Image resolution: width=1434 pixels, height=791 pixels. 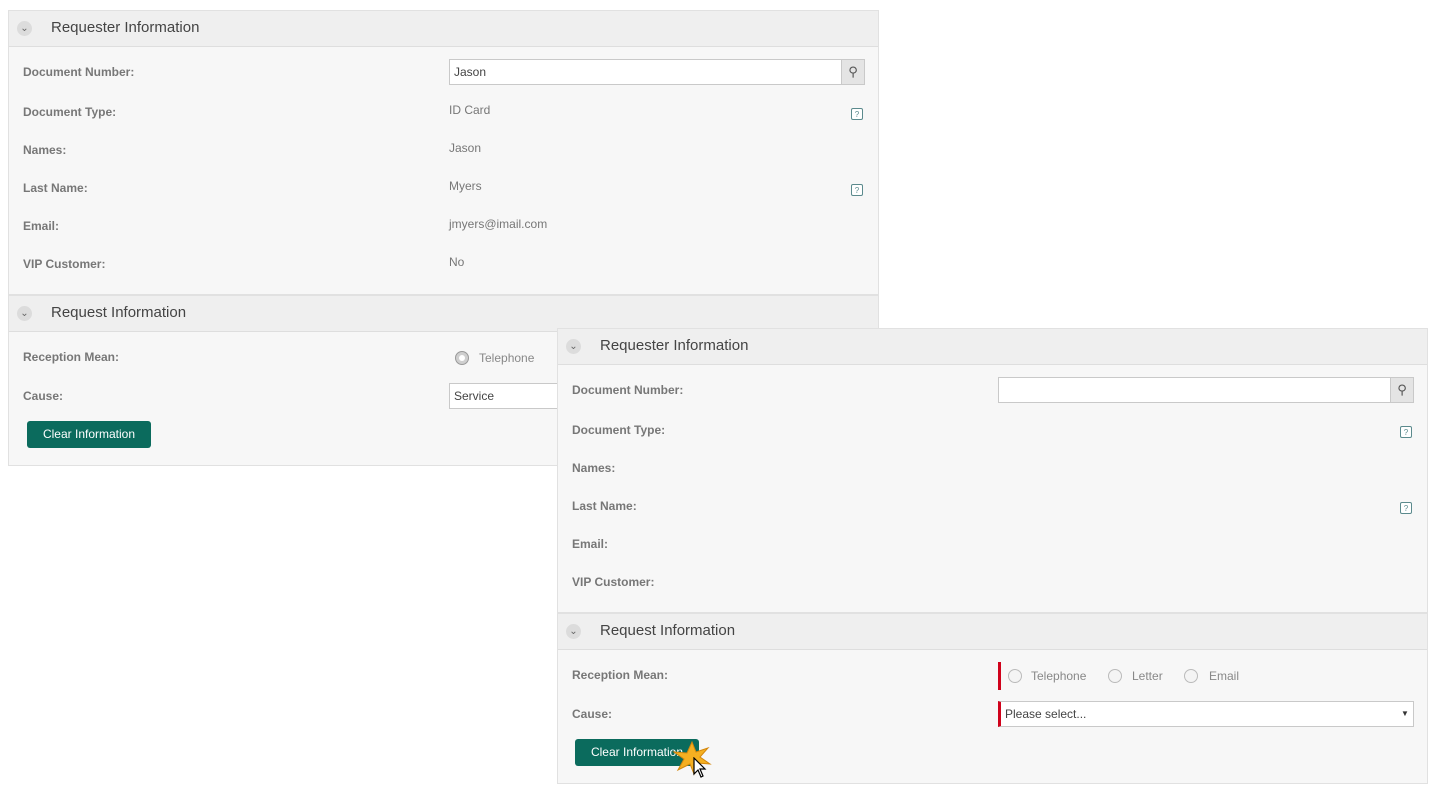 I want to click on mouse-cursor-icon, so click(x=700, y=767).